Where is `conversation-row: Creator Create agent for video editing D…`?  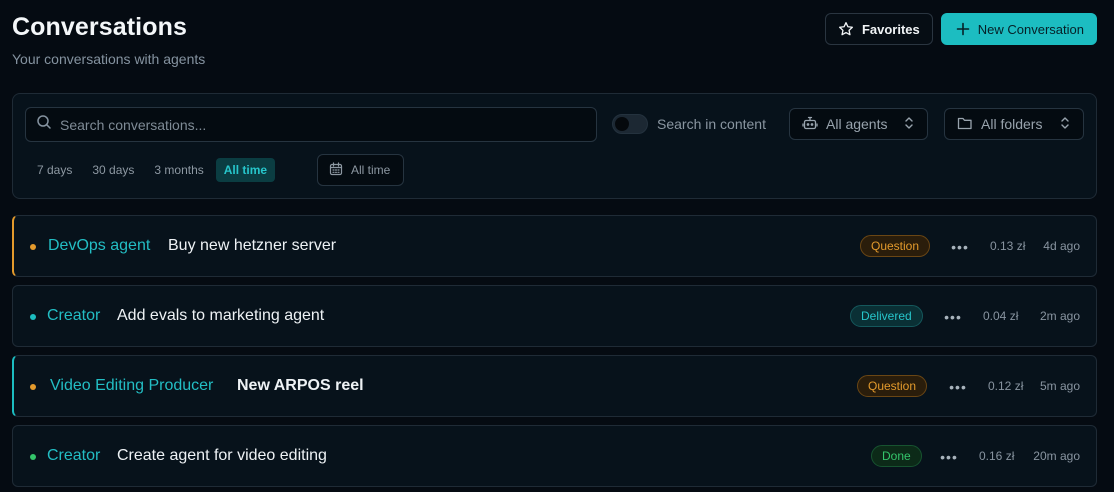
conversation-row: Creator Create agent for video editing D… is located at coordinates (554, 456).